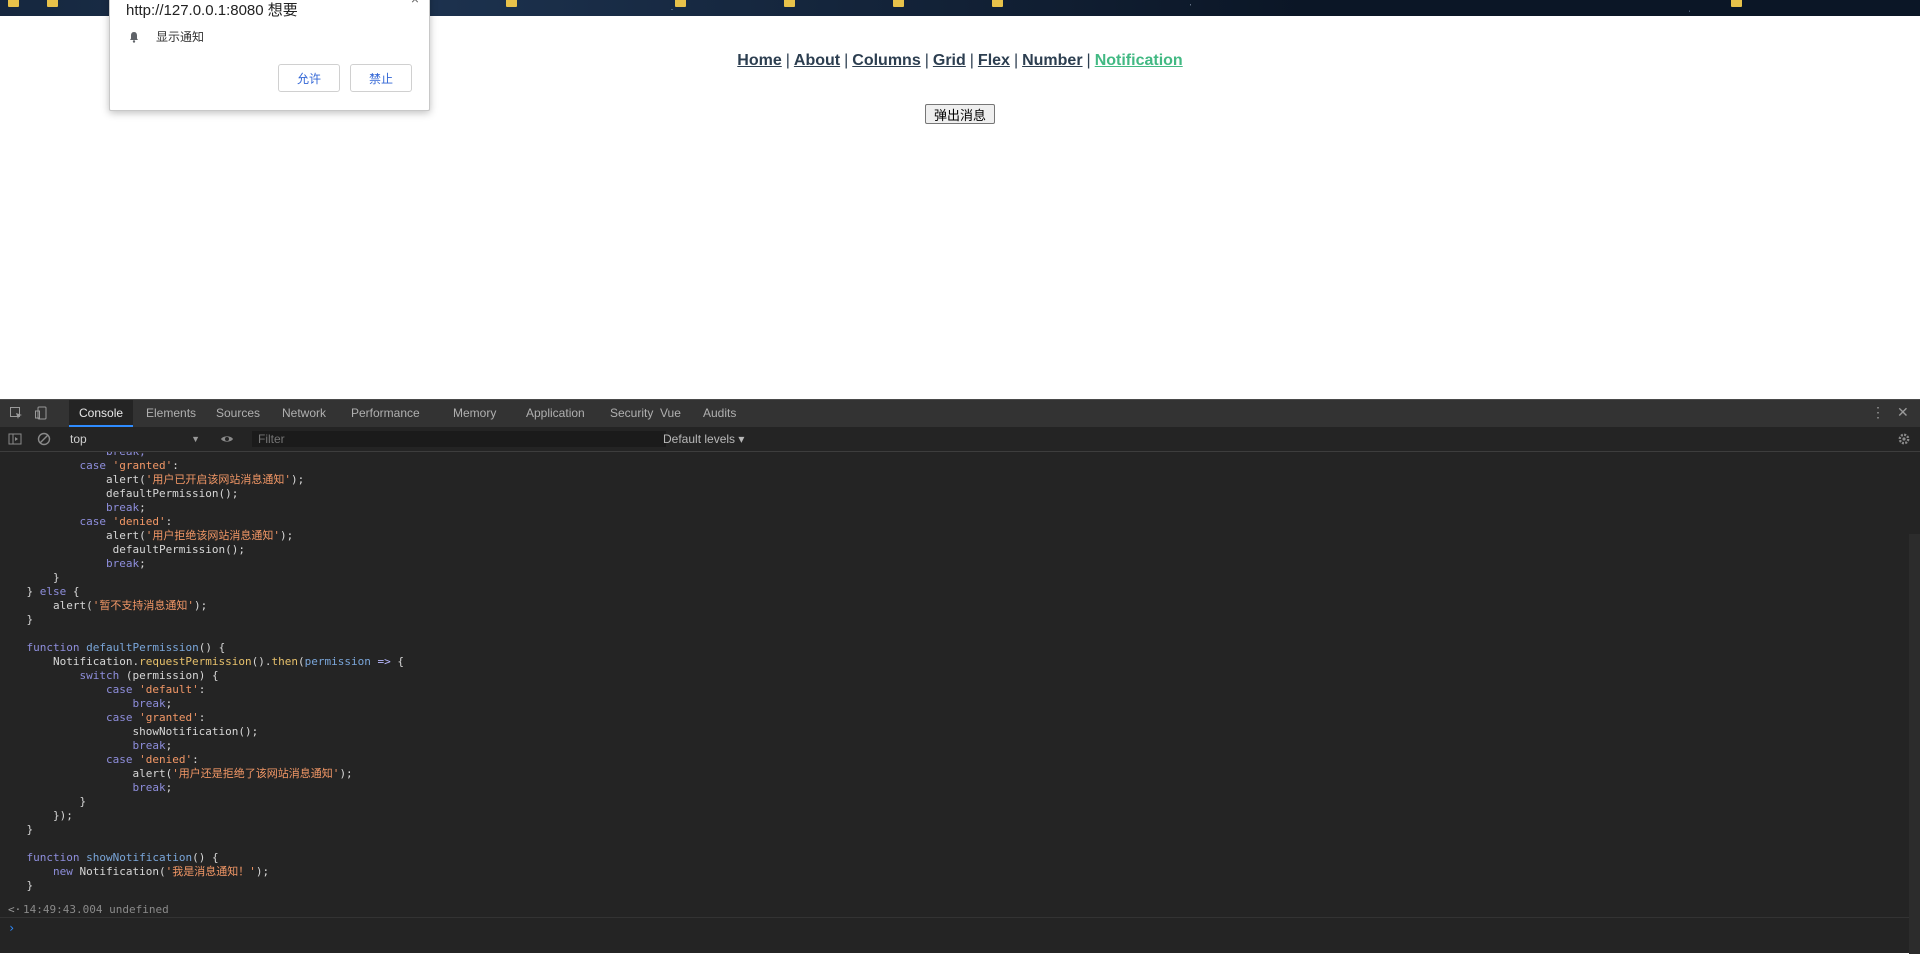 This screenshot has width=1920, height=954. What do you see at coordinates (36, 815) in the screenshot?
I see `code-line: });` at bounding box center [36, 815].